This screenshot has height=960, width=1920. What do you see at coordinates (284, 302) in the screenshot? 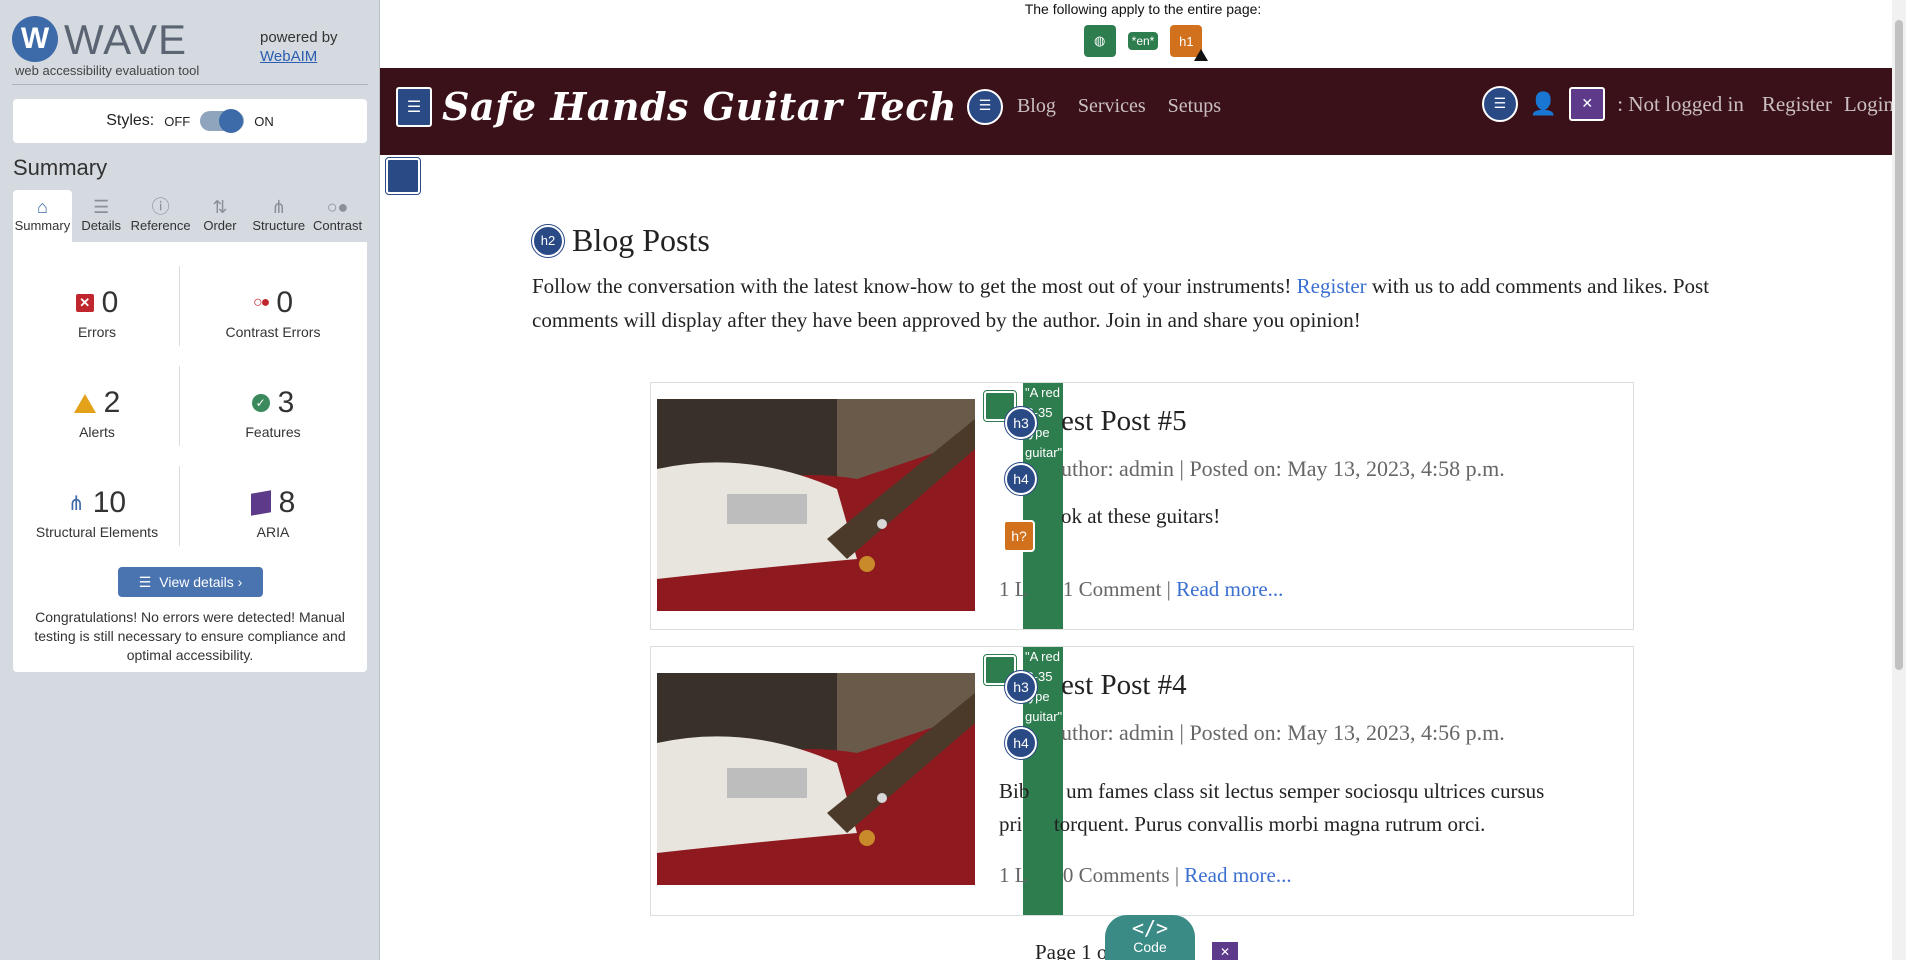
I see `contrast-errors-count: 0` at bounding box center [284, 302].